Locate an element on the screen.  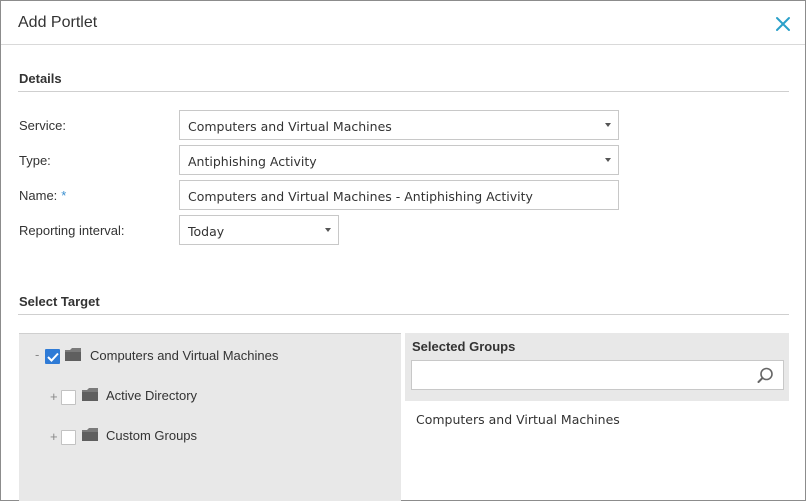
reporting-interval-value: Today is located at coordinates (206, 231).